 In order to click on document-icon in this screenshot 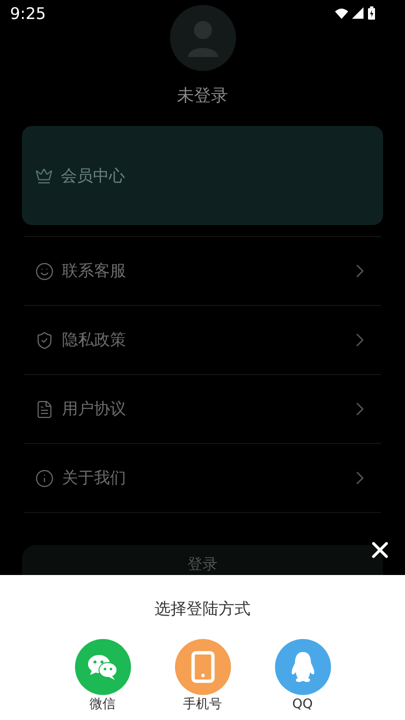, I will do `click(44, 409)`.